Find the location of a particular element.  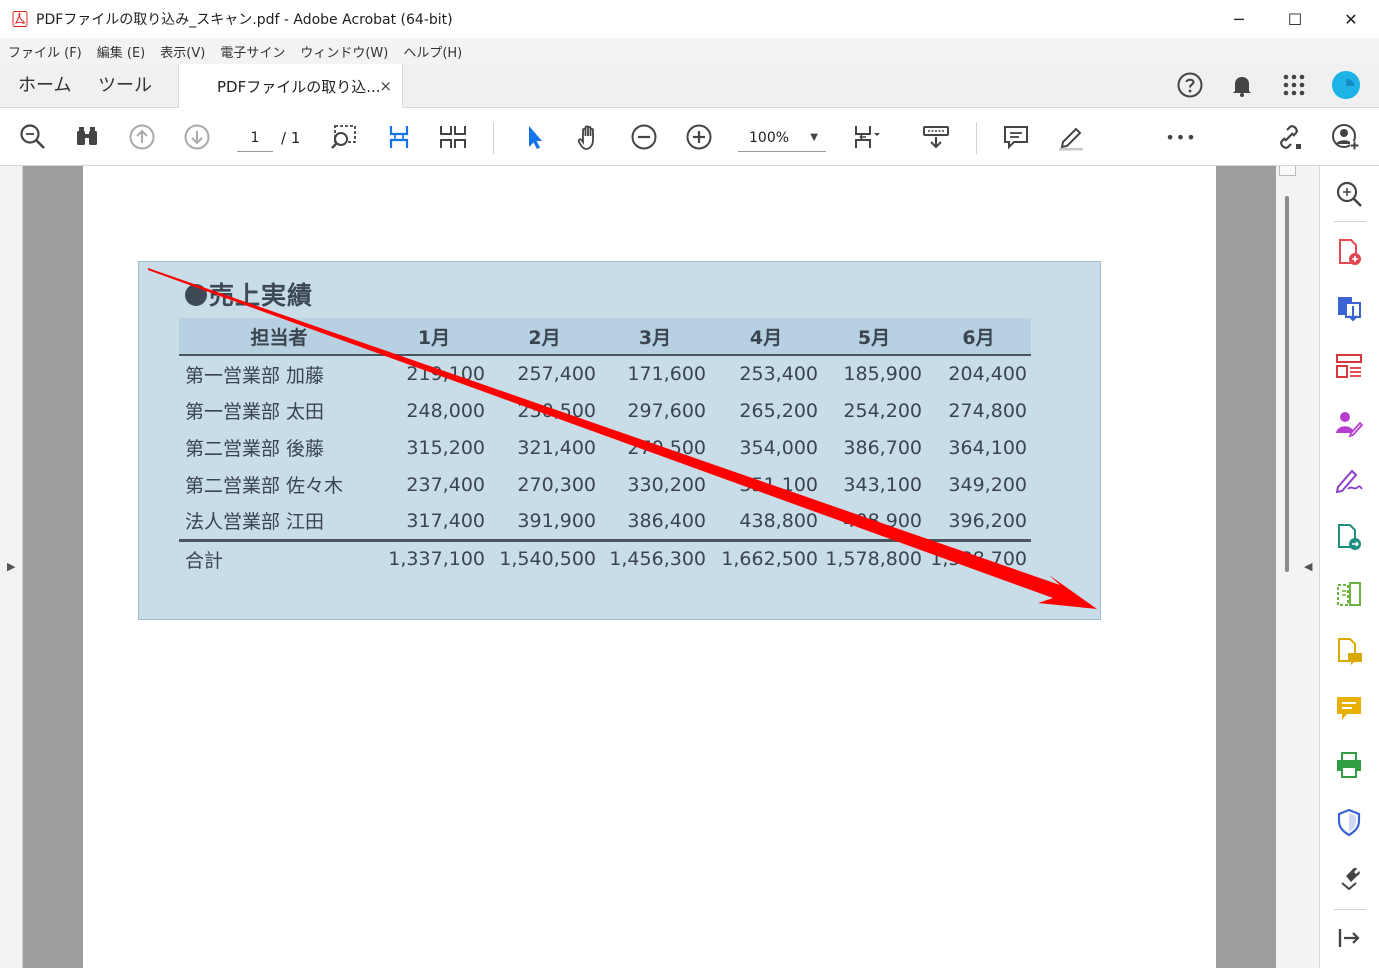

table-cell: 265,200 is located at coordinates (778, 410).